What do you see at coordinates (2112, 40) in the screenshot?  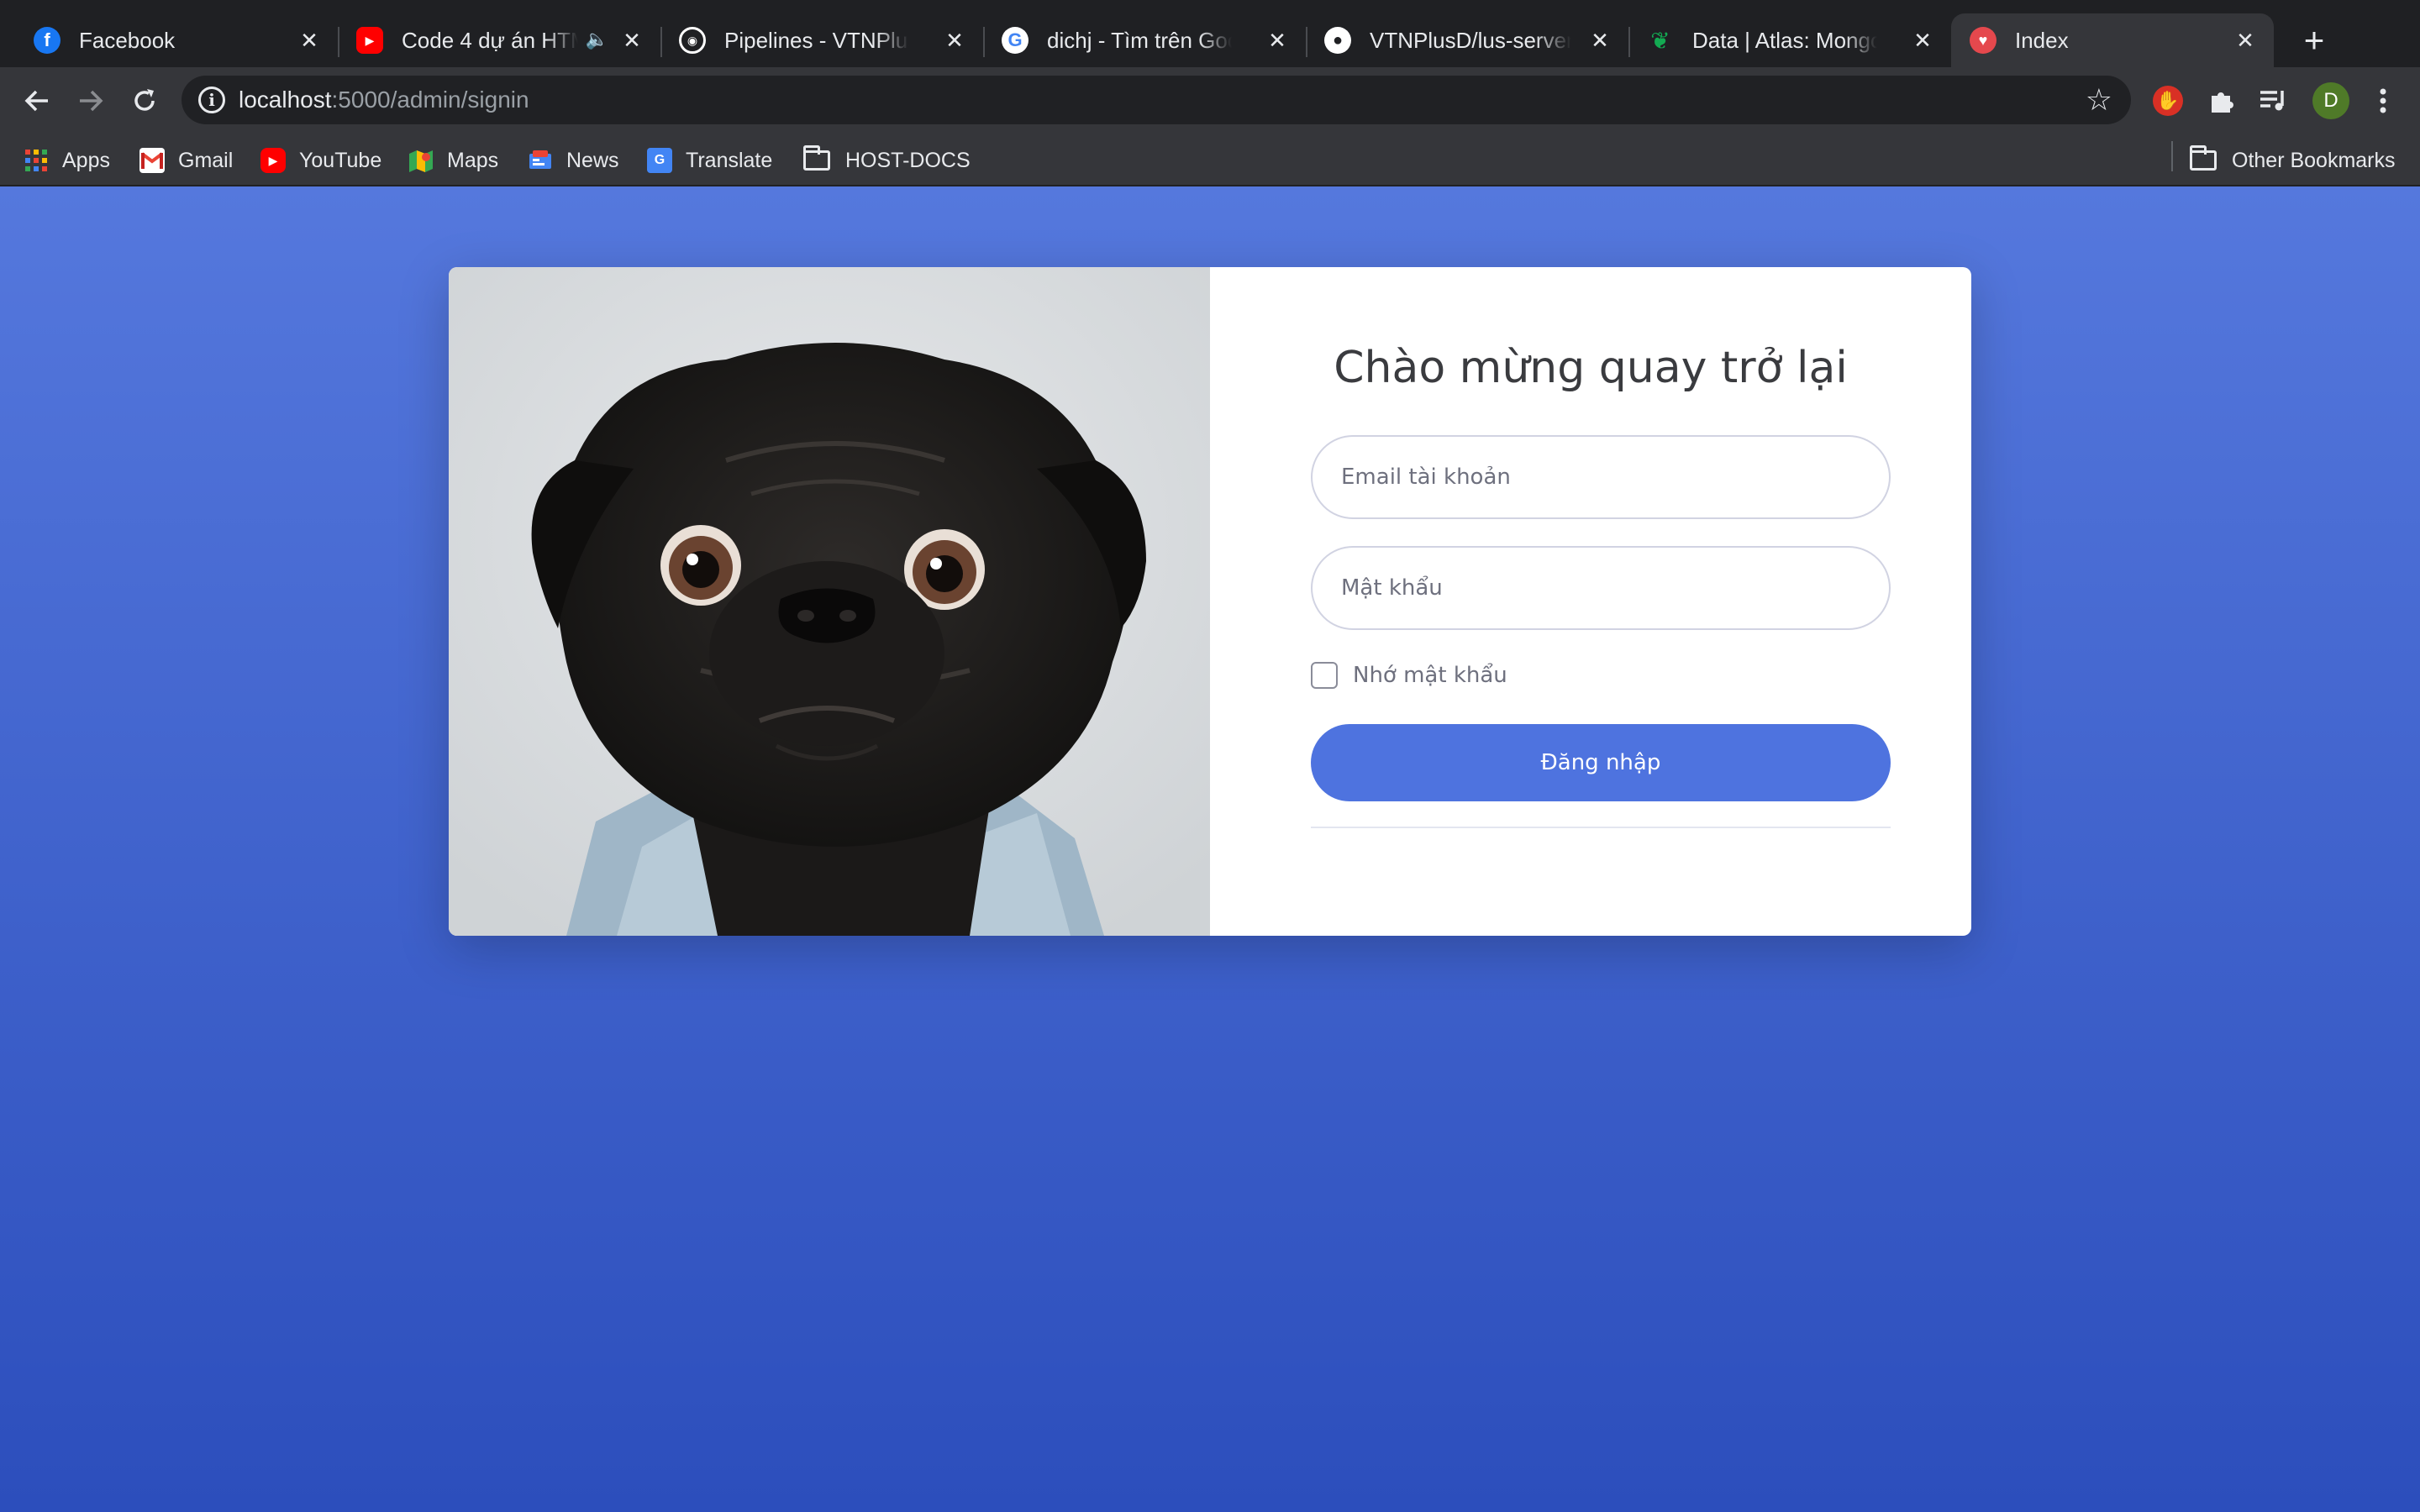 I see `tab-index: ♥ Index ✕` at bounding box center [2112, 40].